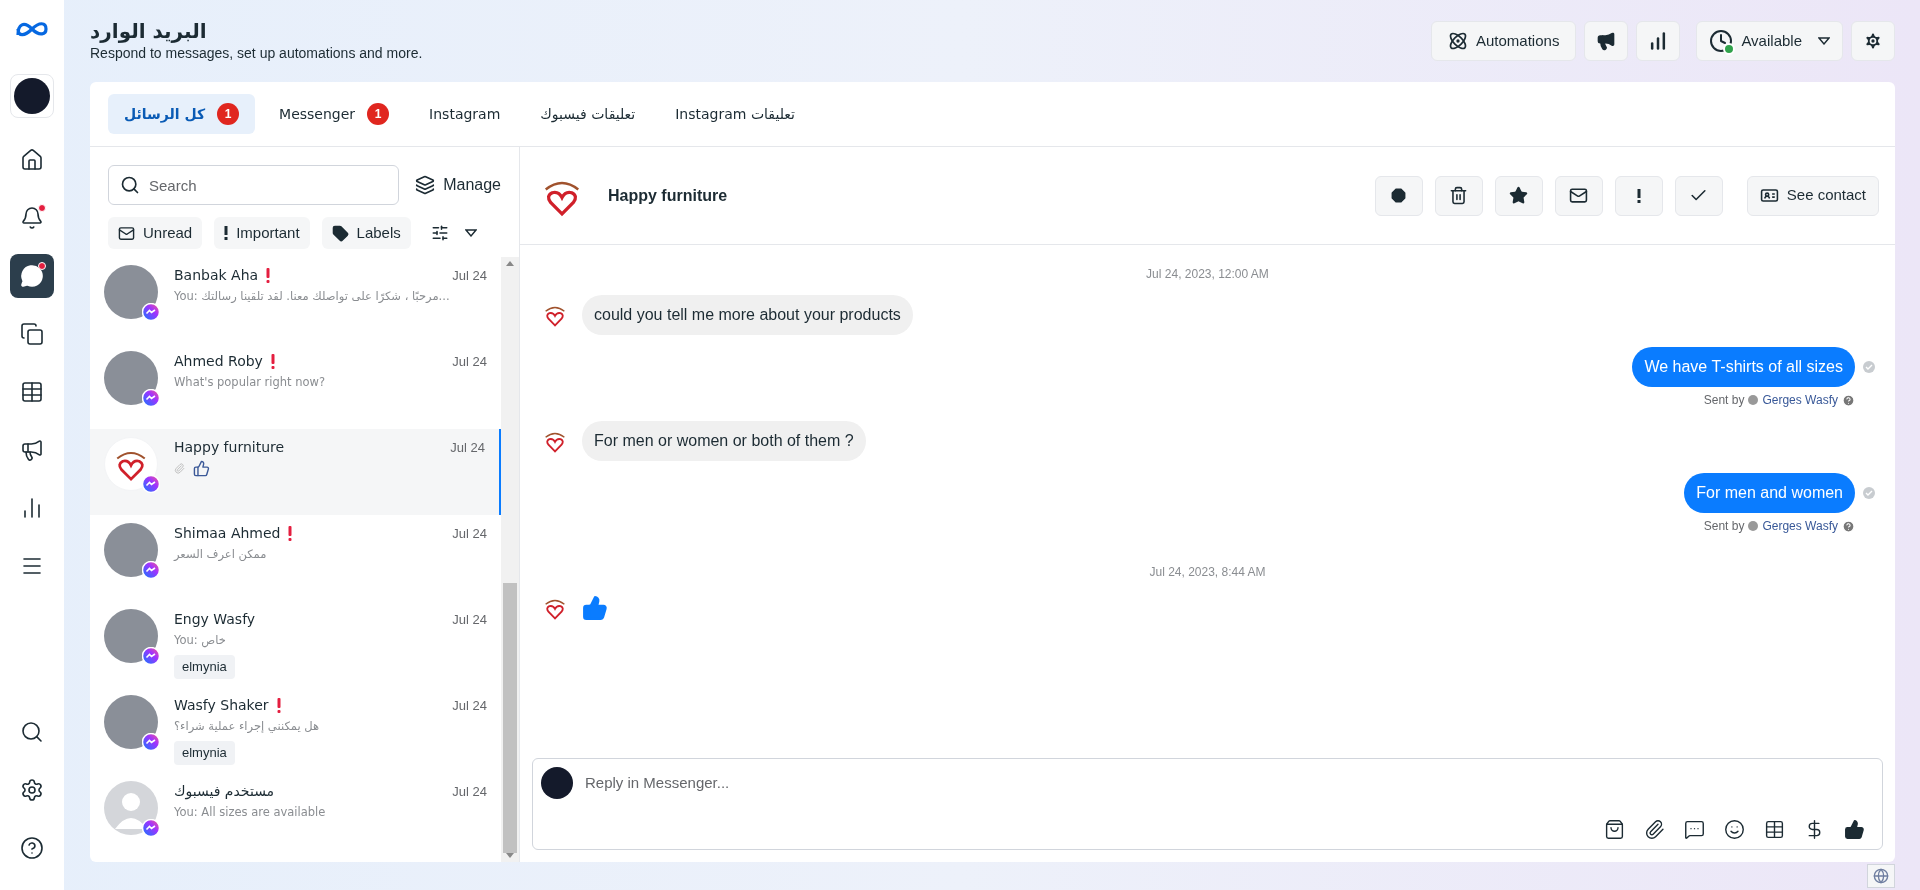  What do you see at coordinates (439, 233) in the screenshot?
I see `sliders-icon` at bounding box center [439, 233].